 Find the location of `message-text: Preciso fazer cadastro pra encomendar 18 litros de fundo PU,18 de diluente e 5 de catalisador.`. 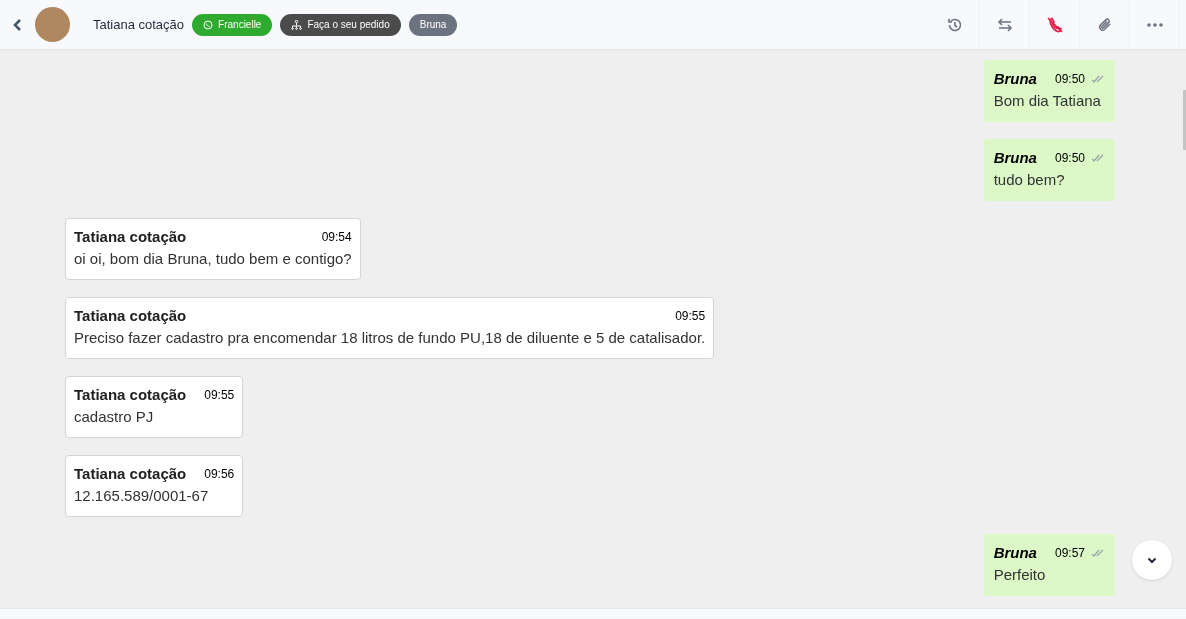

message-text: Preciso fazer cadastro pra encomendar 18 litros de fundo PU,18 de diluente e 5 de catalisador. is located at coordinates (390, 338).